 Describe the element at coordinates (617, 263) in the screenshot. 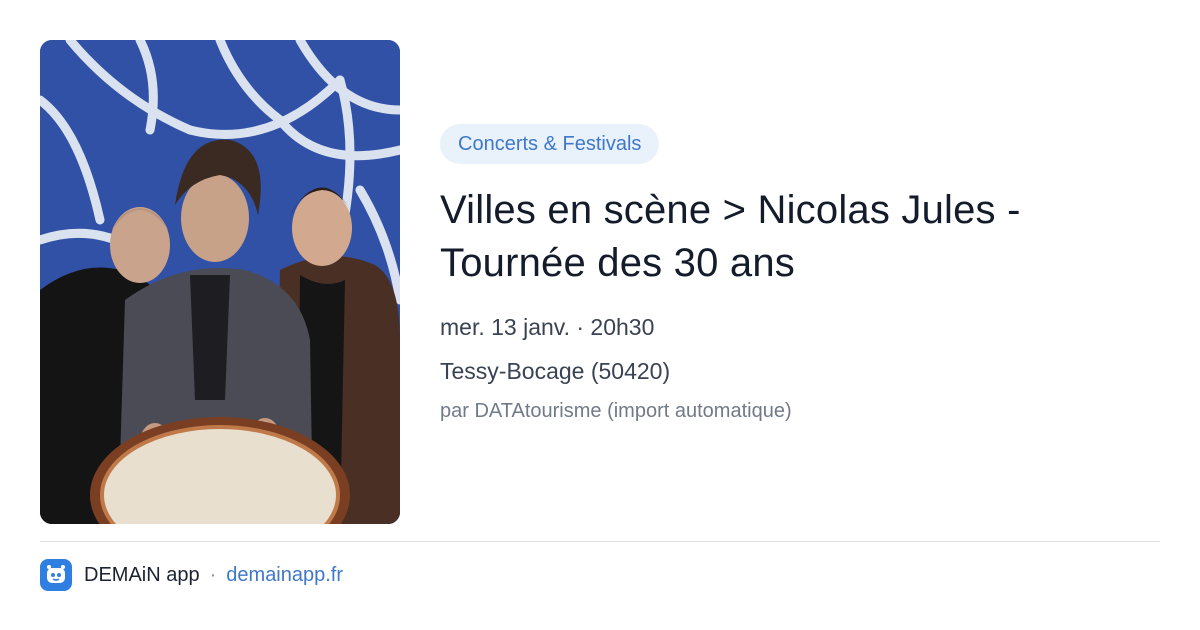

I see `event-title-line-2: Tournée des 30 ans` at that location.